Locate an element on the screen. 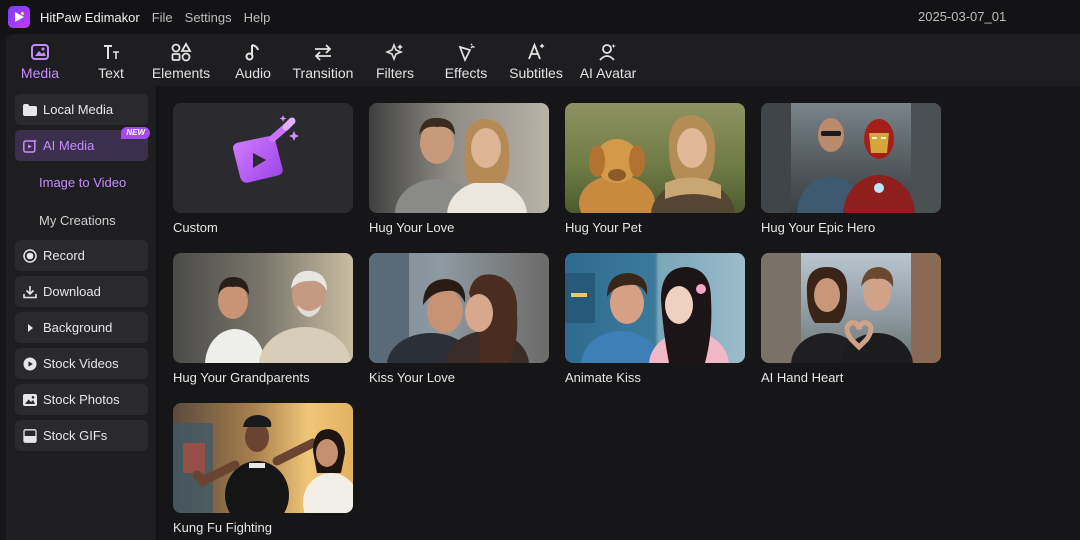 The height and width of the screenshot is (540, 1080). template-card-custom: Custom is located at coordinates (263, 169).